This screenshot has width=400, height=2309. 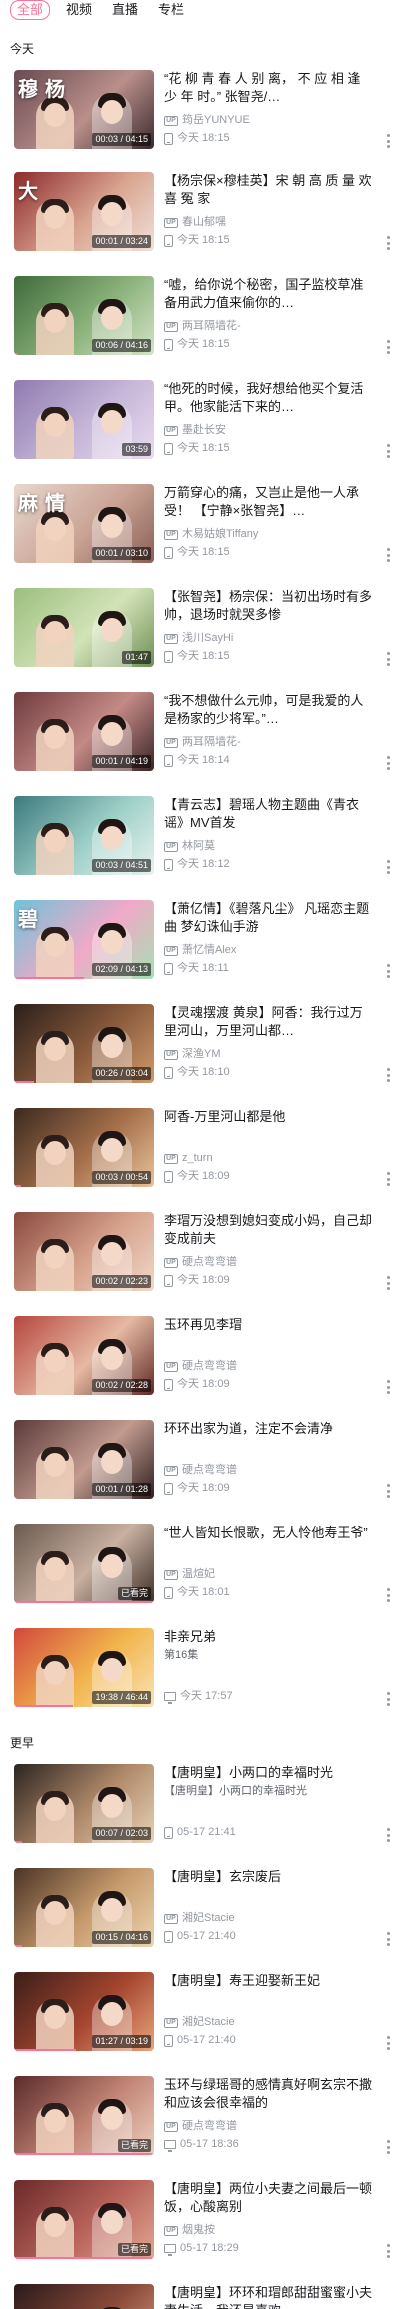 What do you see at coordinates (30, 10) in the screenshot?
I see `tab-all: 全部` at bounding box center [30, 10].